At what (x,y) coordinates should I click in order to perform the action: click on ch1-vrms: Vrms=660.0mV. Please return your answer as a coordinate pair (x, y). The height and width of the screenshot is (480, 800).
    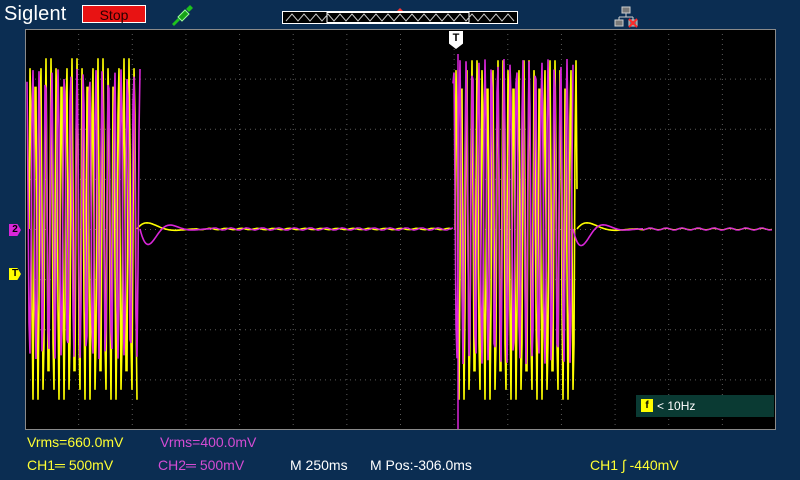
    Looking at the image, I should click on (75, 442).